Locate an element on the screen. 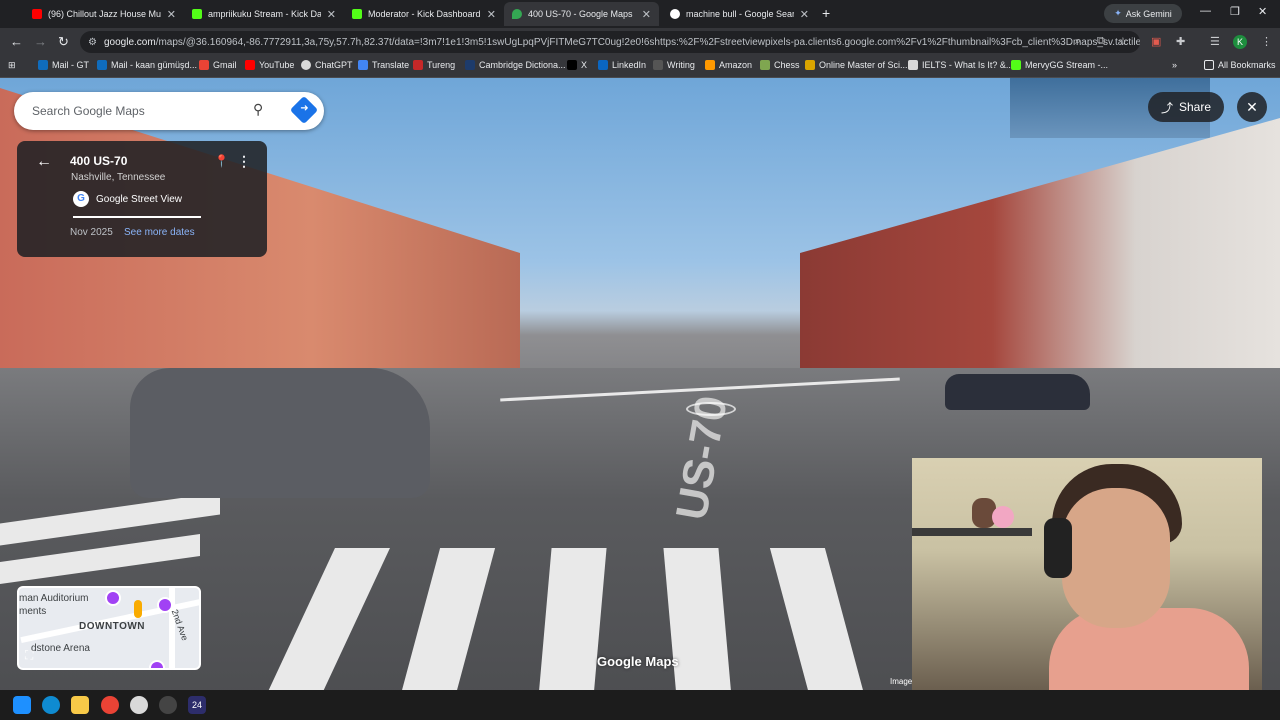  gemini-icon: ✦ is located at coordinates (1118, 13).